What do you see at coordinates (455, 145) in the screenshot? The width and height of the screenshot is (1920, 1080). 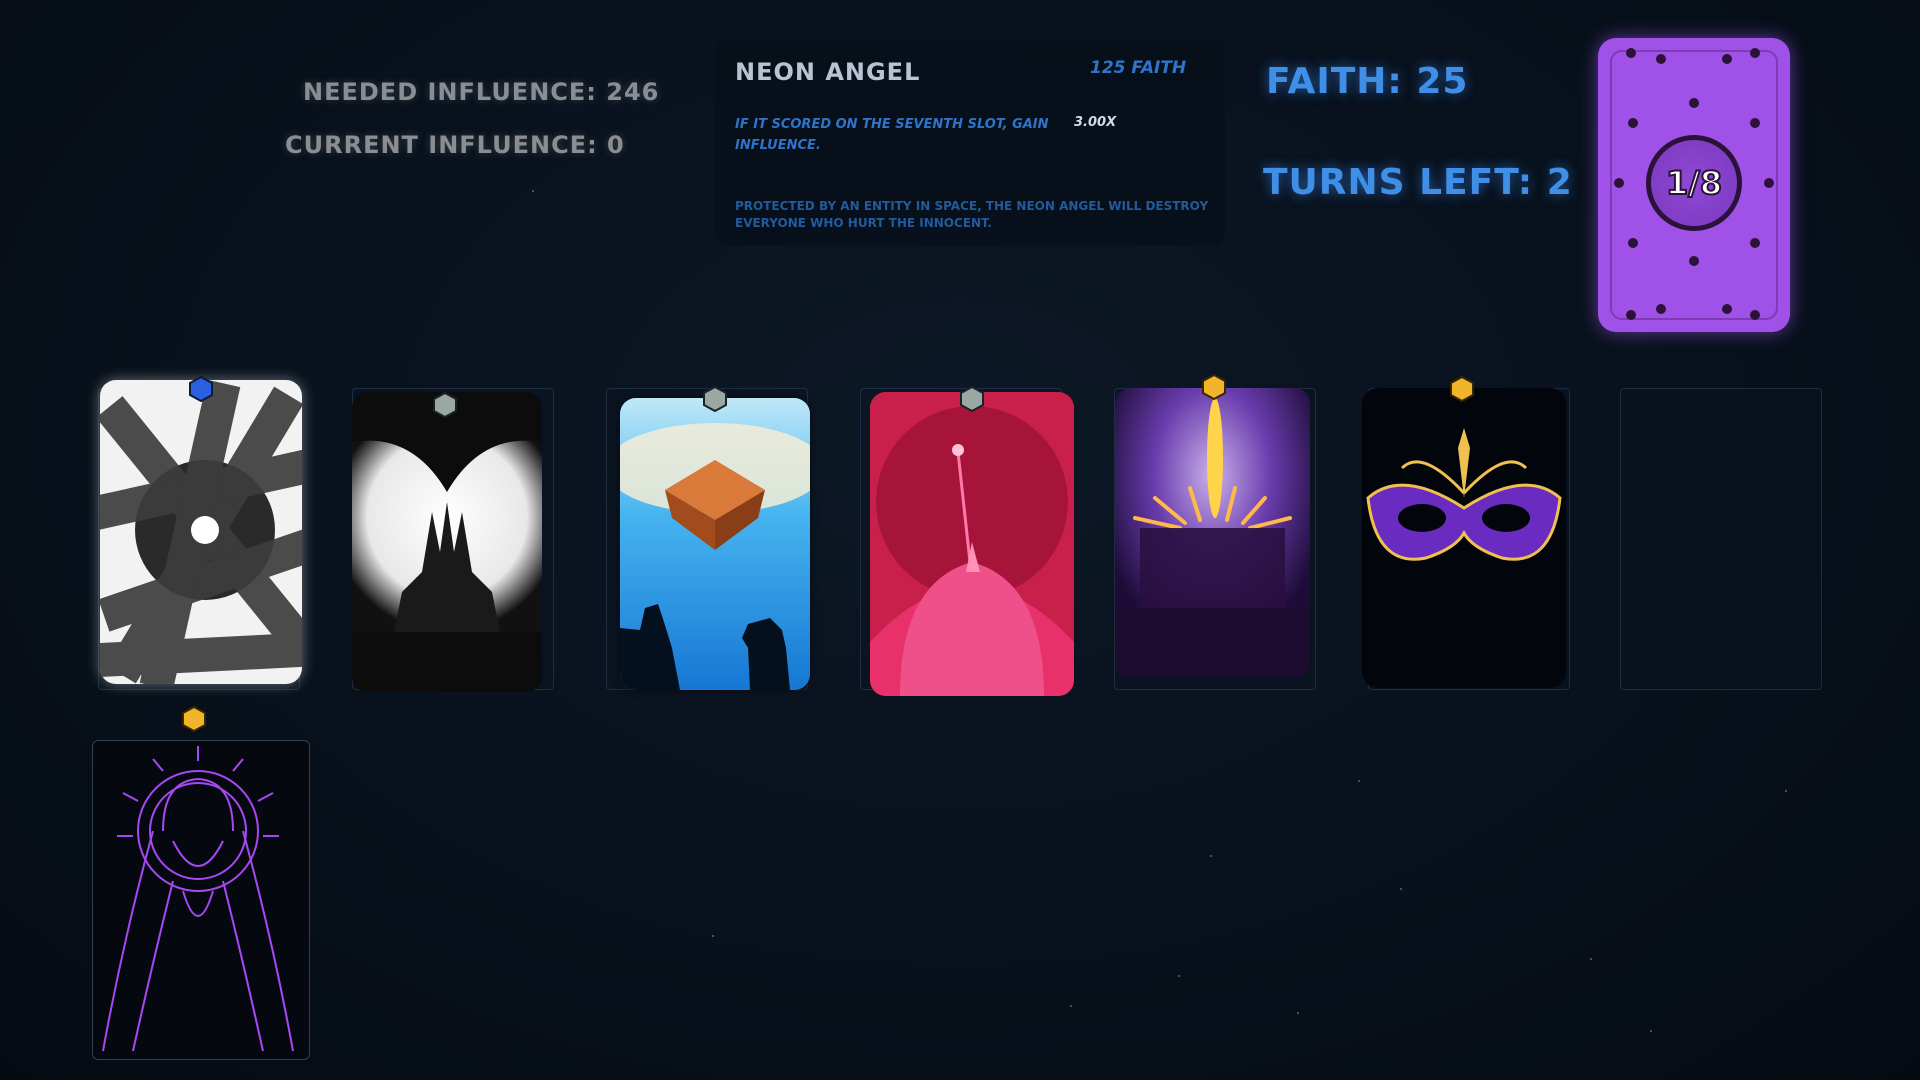 I see `current-influence: CURRENT INFLUENCE: 0` at bounding box center [455, 145].